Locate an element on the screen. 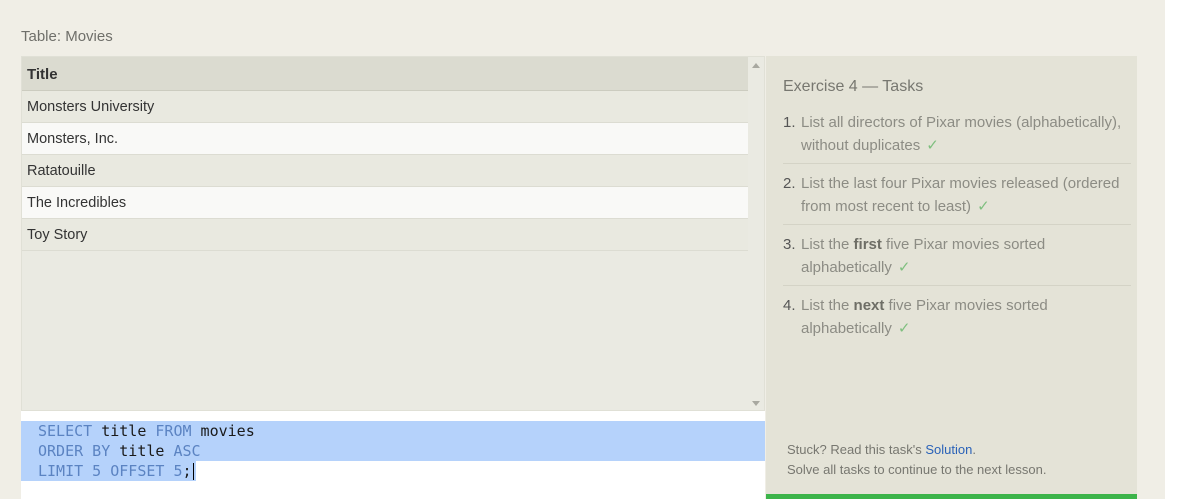 The height and width of the screenshot is (499, 1194). table-row: Ratatouille is located at coordinates (385, 171).